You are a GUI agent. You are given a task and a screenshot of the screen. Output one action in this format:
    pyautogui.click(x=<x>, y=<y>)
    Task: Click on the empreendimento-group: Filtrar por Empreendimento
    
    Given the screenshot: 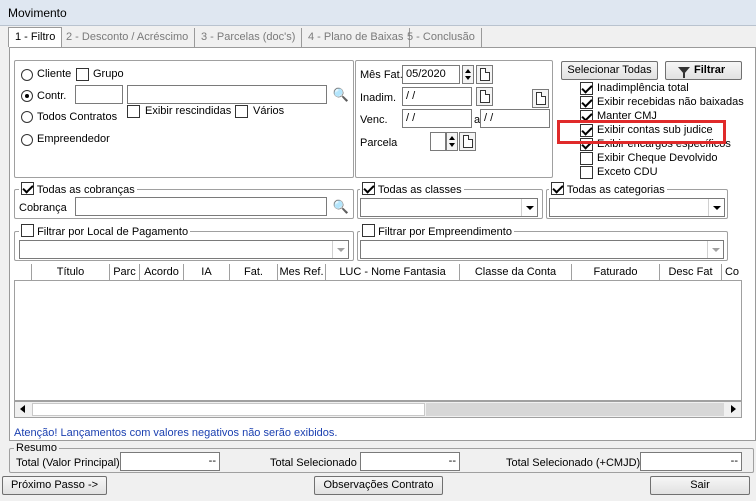 What is the action you would take?
    pyautogui.click(x=542, y=242)
    